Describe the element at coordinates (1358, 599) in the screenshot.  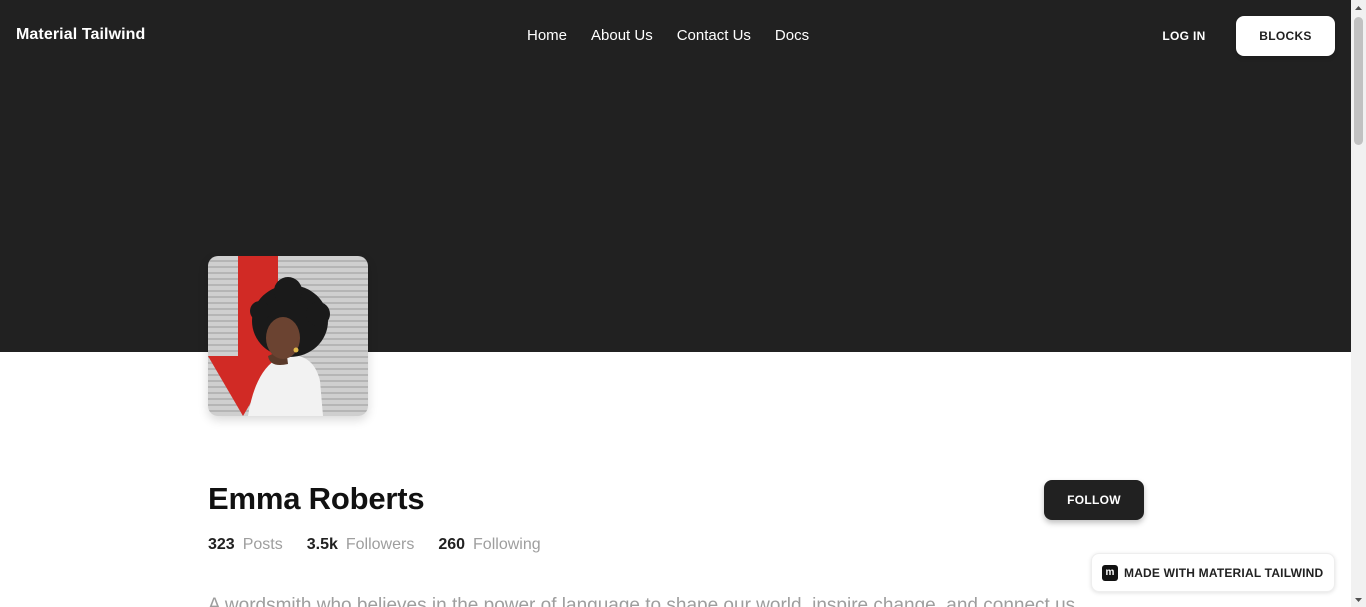
I see `scroll-down-arrow-icon` at that location.